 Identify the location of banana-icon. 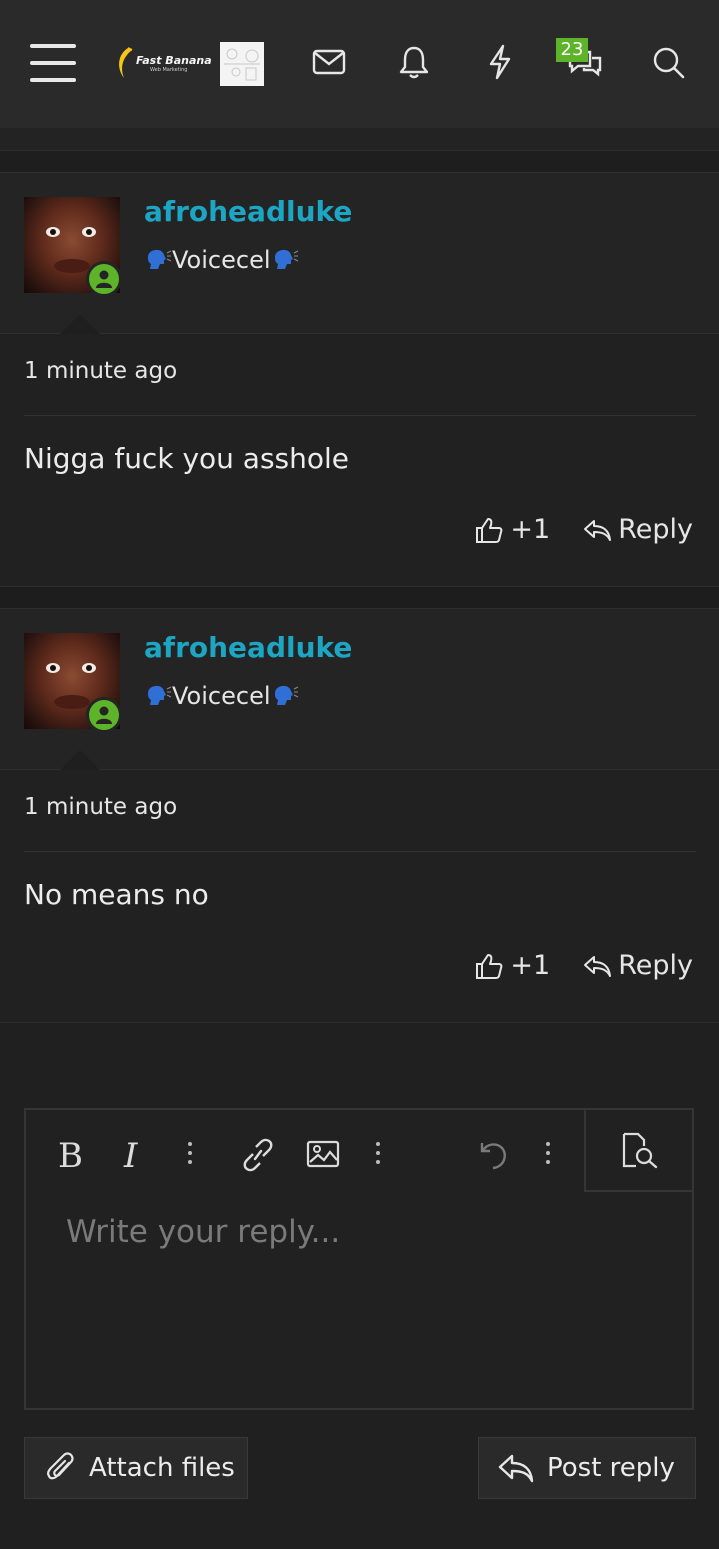
(126, 62).